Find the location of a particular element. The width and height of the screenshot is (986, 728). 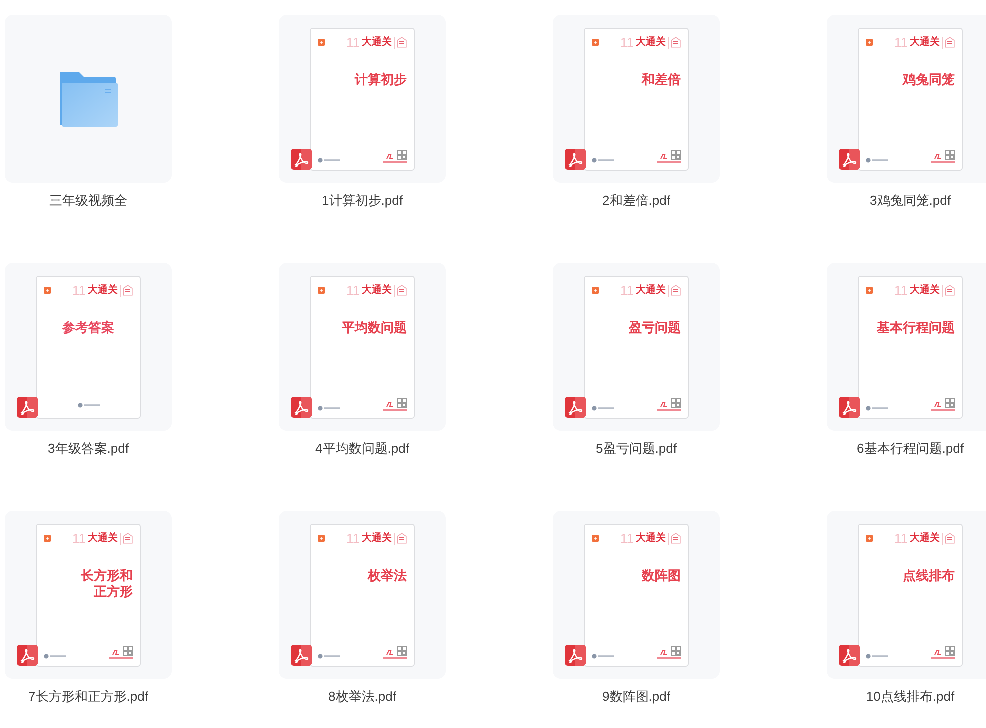

cover-title: 计算初步 is located at coordinates (380, 80).